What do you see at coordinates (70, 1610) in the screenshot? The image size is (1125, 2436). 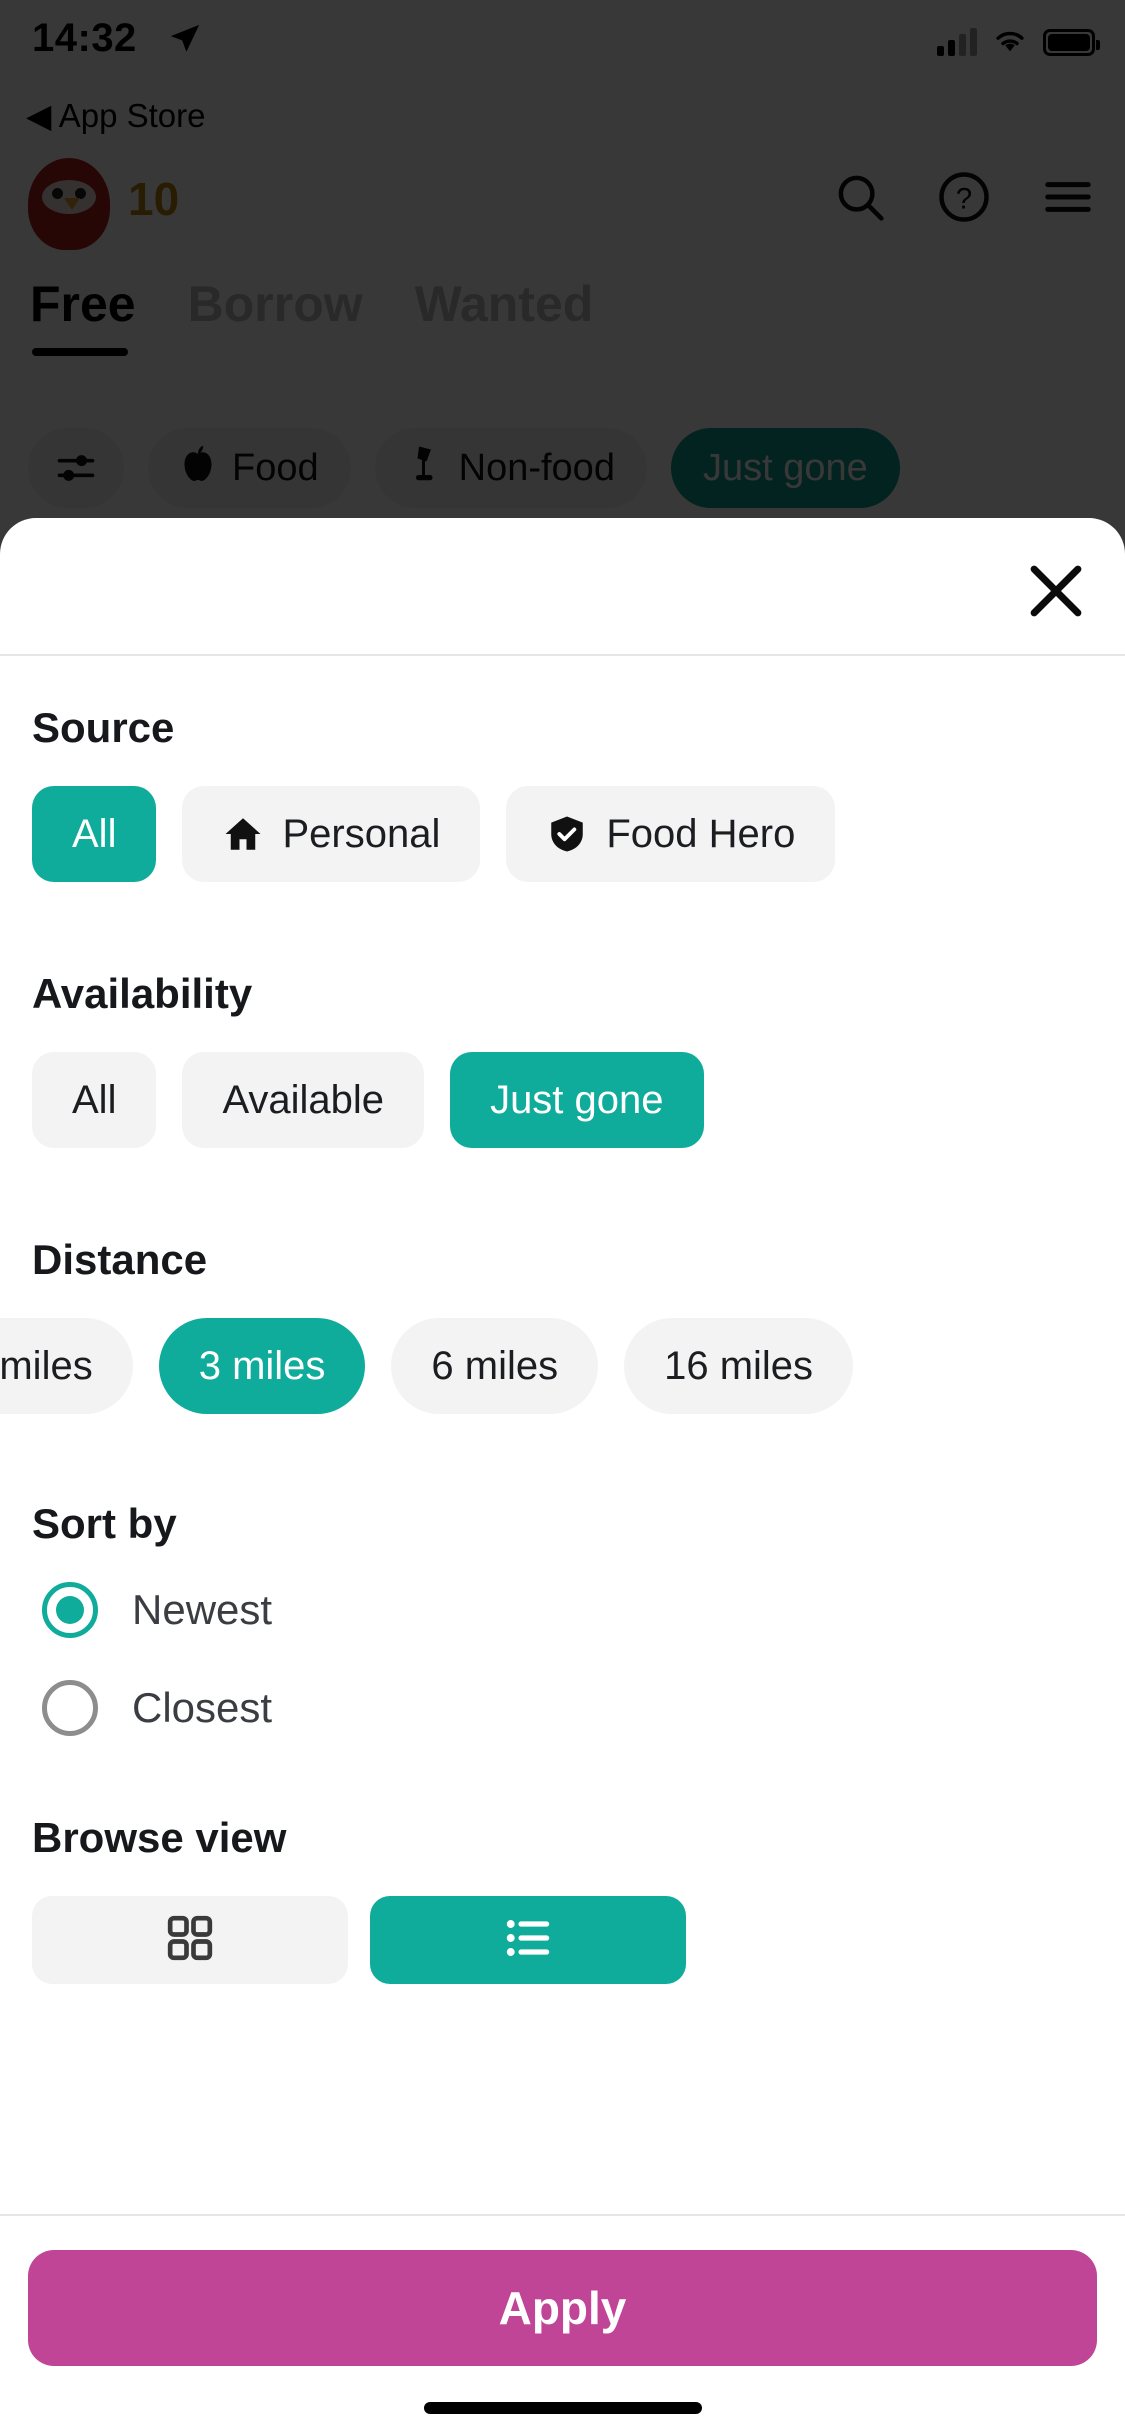 I see `radio-newest-icon` at bounding box center [70, 1610].